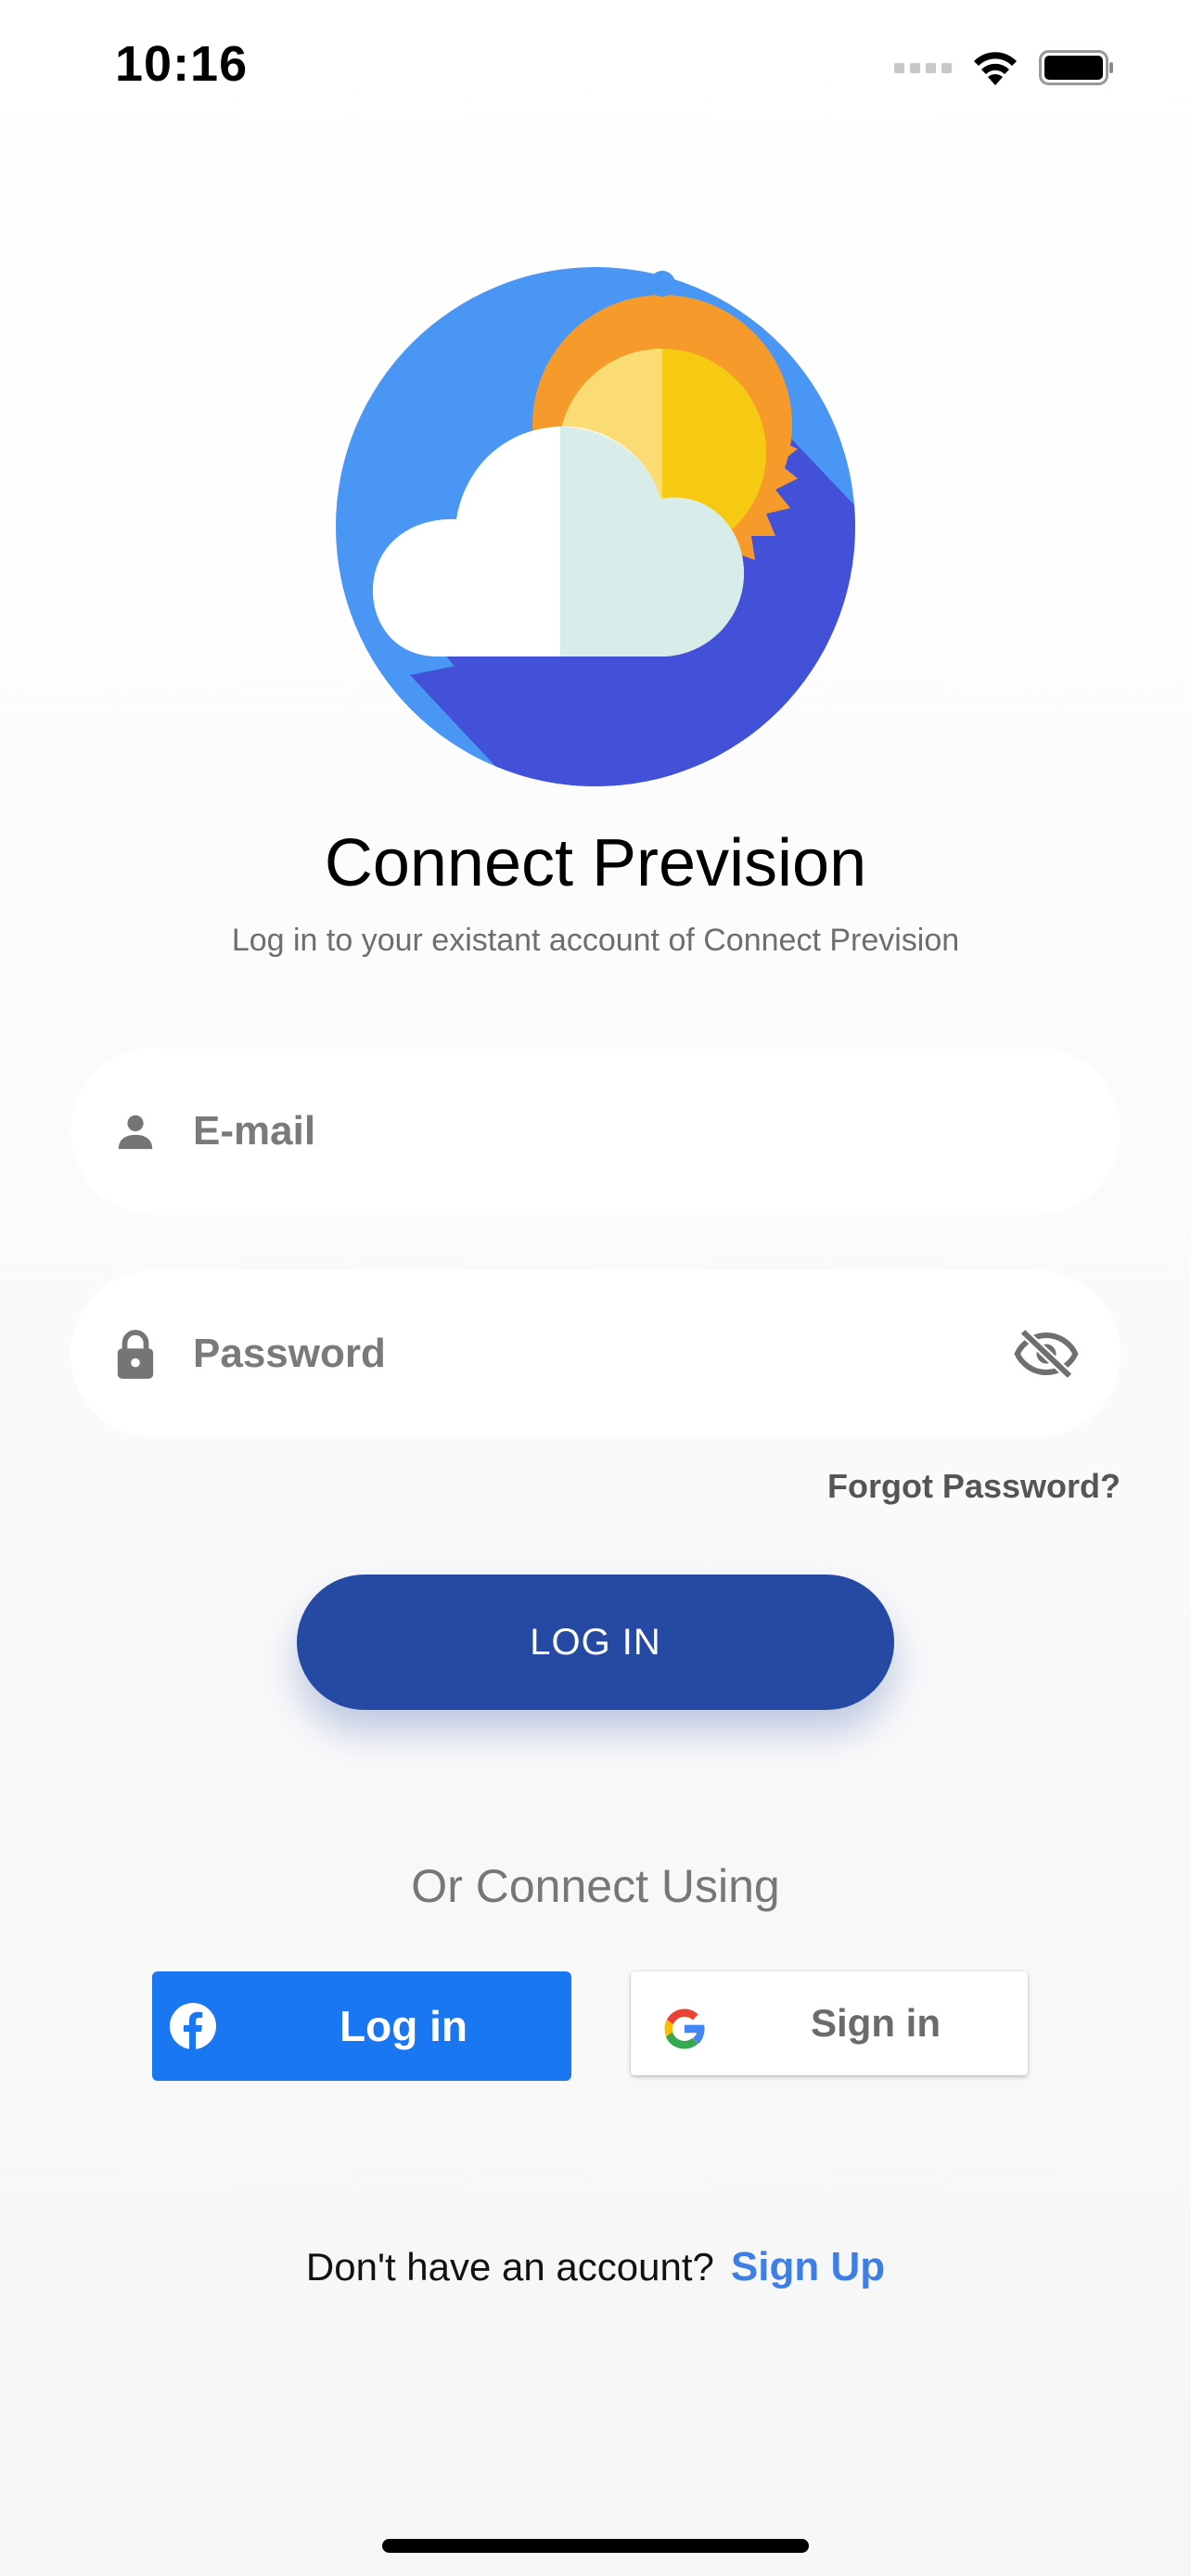  What do you see at coordinates (595, 1886) in the screenshot?
I see `social-heading: Or Connect Using` at bounding box center [595, 1886].